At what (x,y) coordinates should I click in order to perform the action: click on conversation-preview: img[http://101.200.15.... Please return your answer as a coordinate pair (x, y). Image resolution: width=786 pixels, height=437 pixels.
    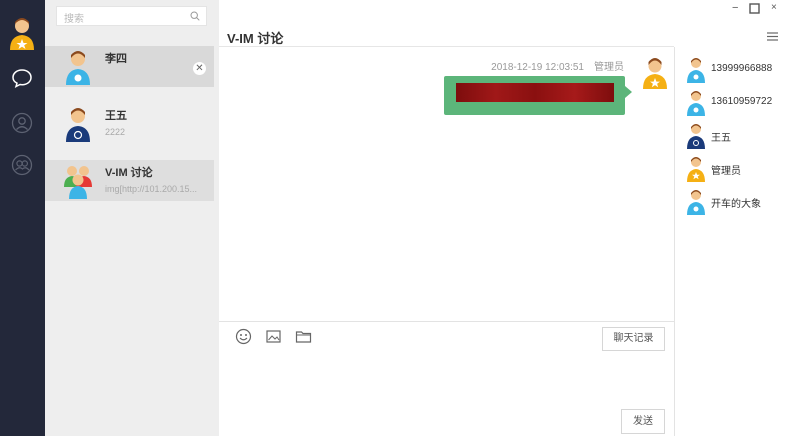
    Looking at the image, I should click on (151, 189).